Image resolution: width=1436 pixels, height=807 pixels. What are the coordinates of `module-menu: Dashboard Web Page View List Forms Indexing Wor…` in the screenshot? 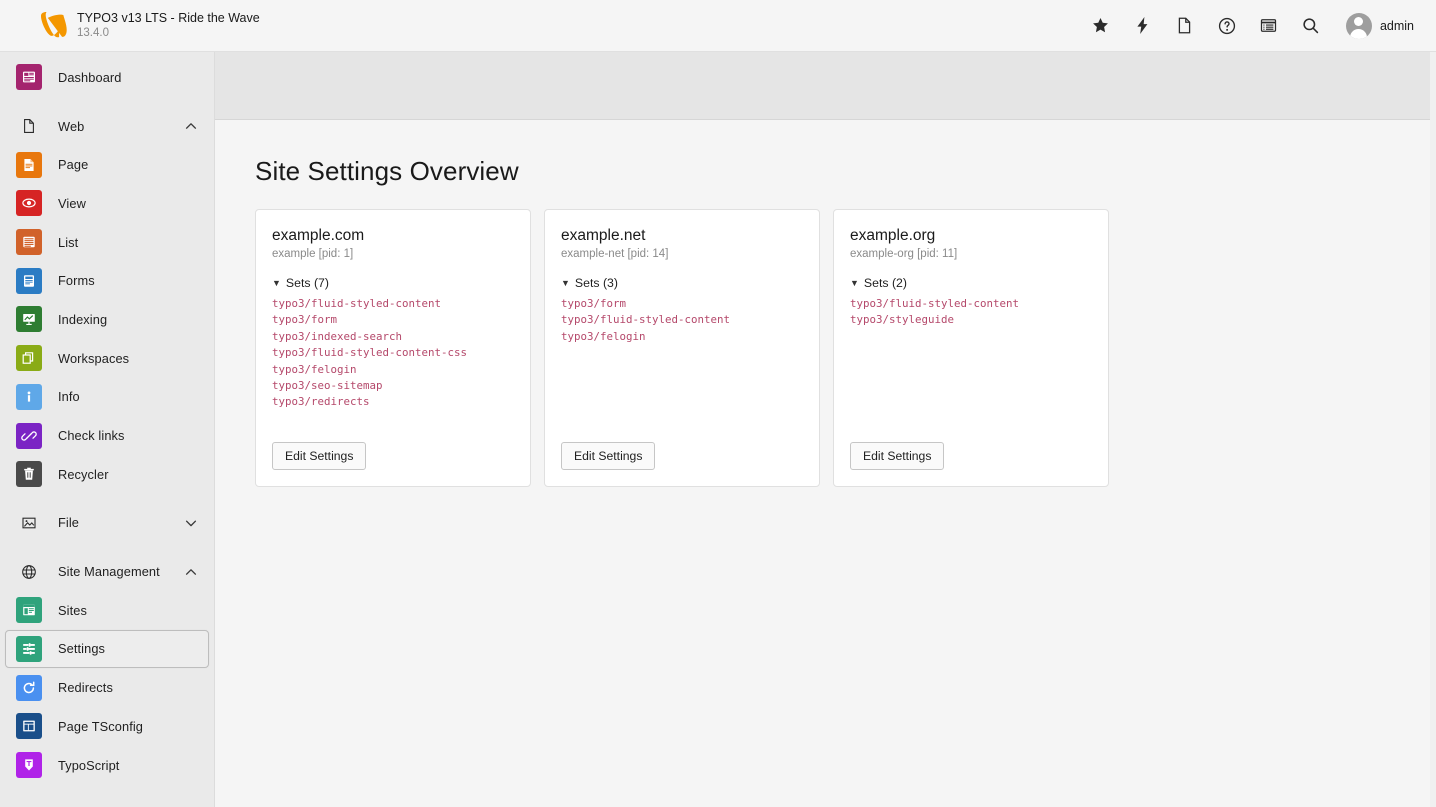 It's located at (107, 429).